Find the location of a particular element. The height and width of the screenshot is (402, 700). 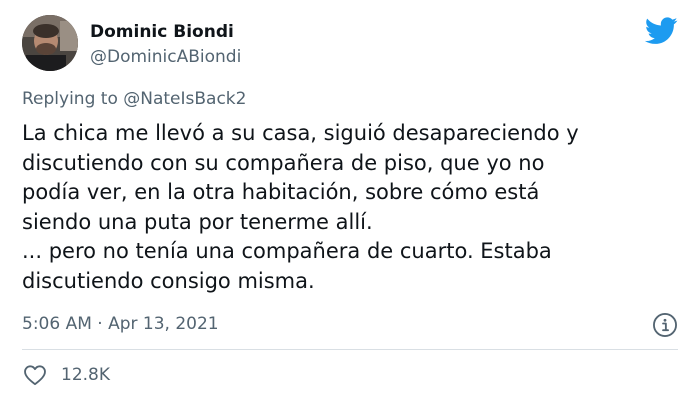

replying-to-label: Replying to is located at coordinates (70, 99).